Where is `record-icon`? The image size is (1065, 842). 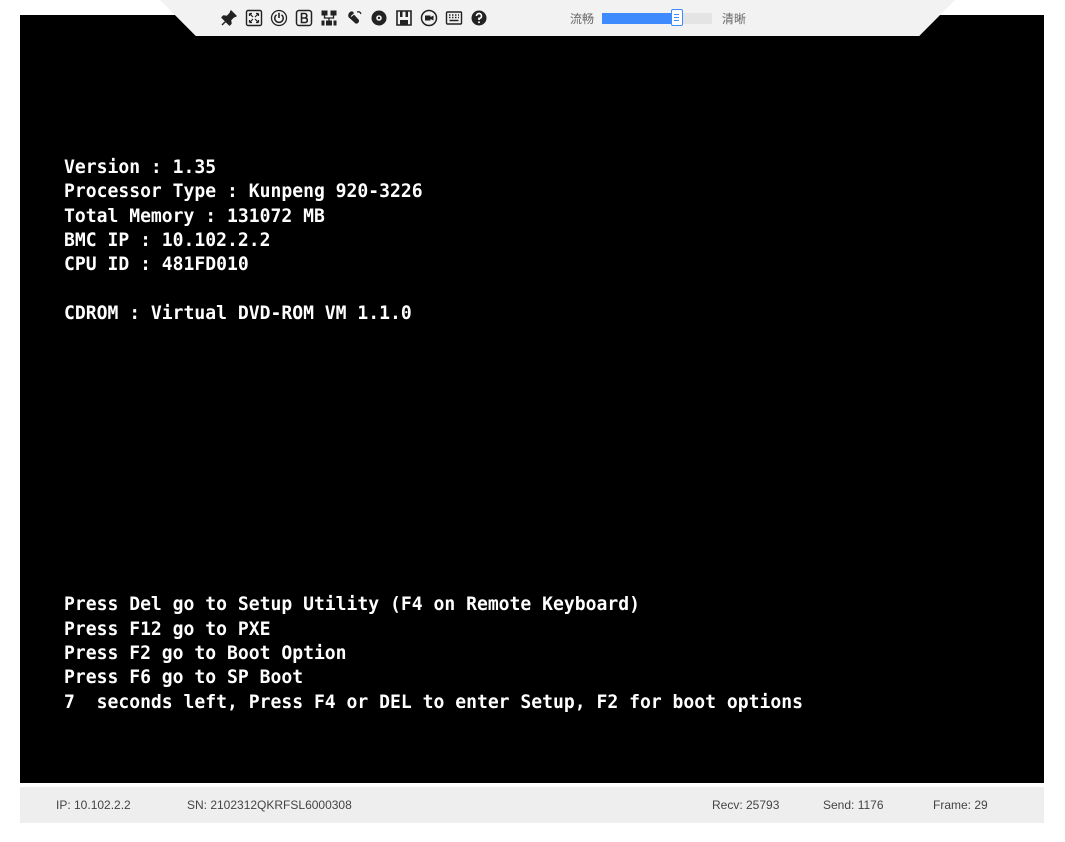
record-icon is located at coordinates (429, 18).